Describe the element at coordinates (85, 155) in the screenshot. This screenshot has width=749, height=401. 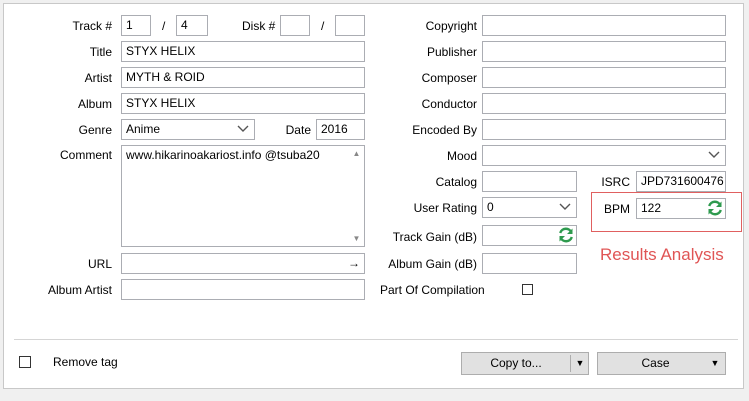
I see `comment-label: Comment` at that location.